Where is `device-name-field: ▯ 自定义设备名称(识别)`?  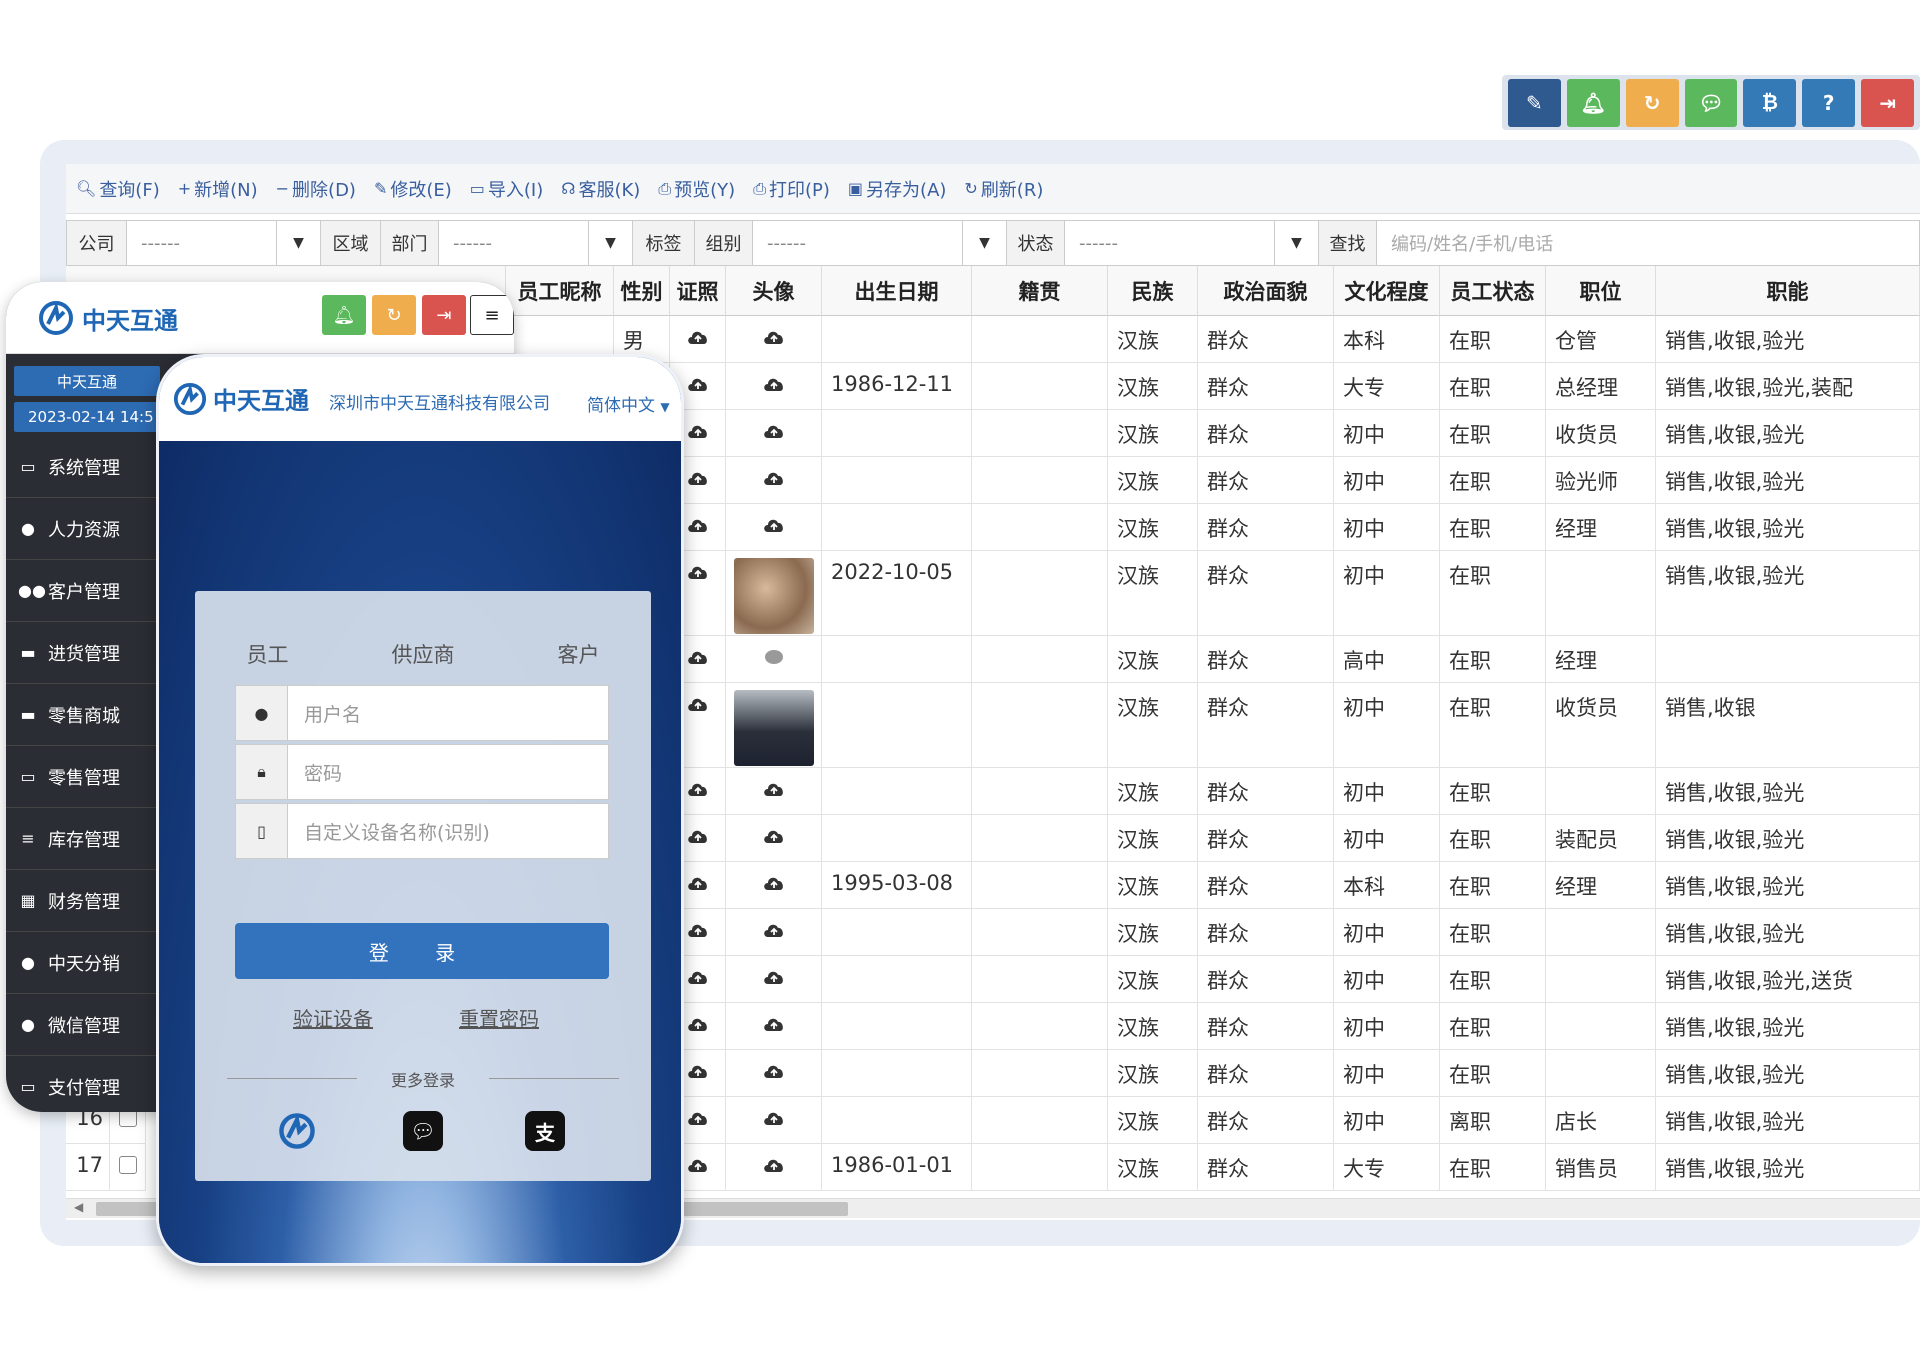
device-name-field: ▯ 自定义设备名称(识别) is located at coordinates (422, 831).